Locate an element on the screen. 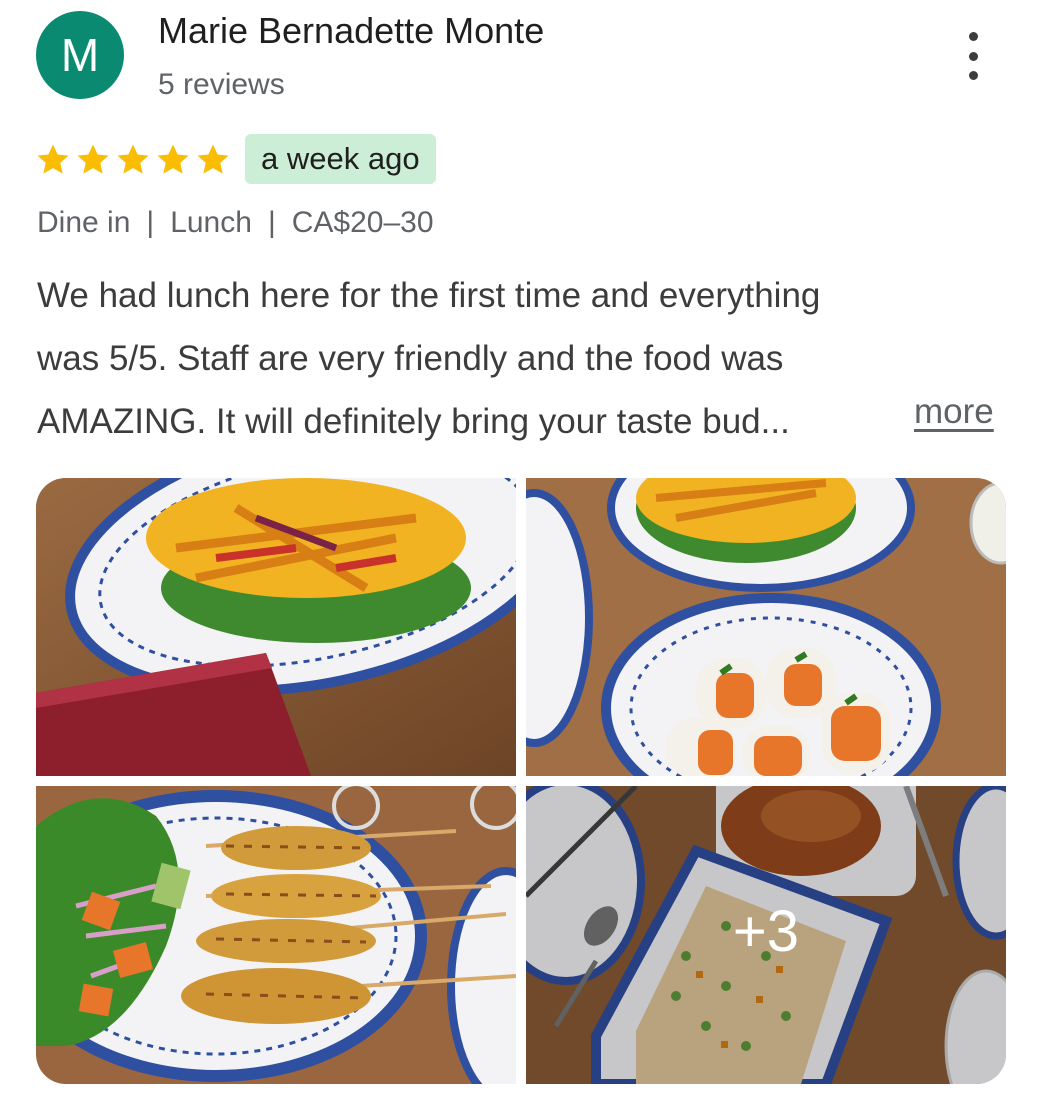 Image resolution: width=1059 pixels, height=1103 pixels. review-meta: Dine in | Lunch | CA$20–30 is located at coordinates (235, 223).